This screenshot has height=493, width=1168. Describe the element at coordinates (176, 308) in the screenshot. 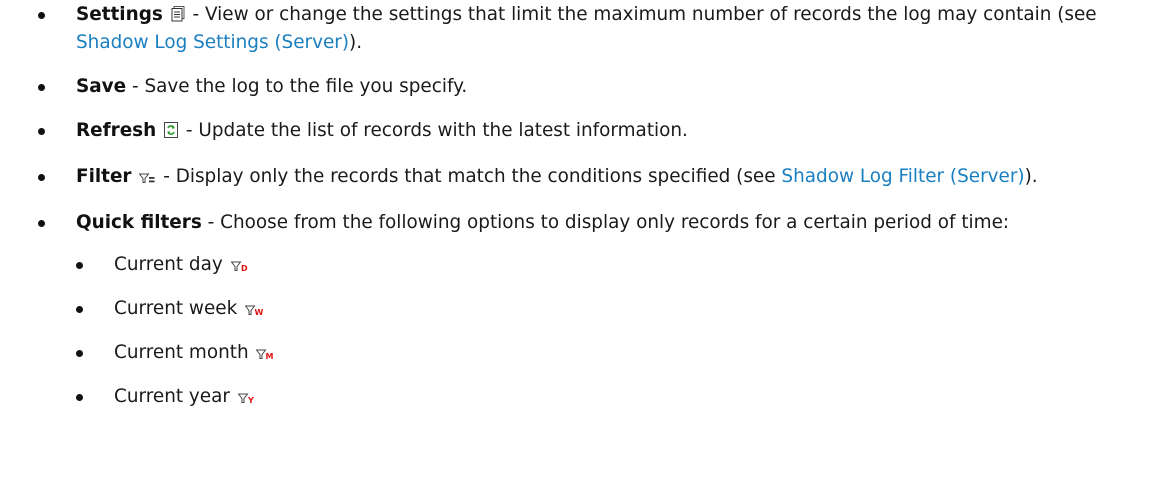

I see `quick-filter-label: Current week` at that location.